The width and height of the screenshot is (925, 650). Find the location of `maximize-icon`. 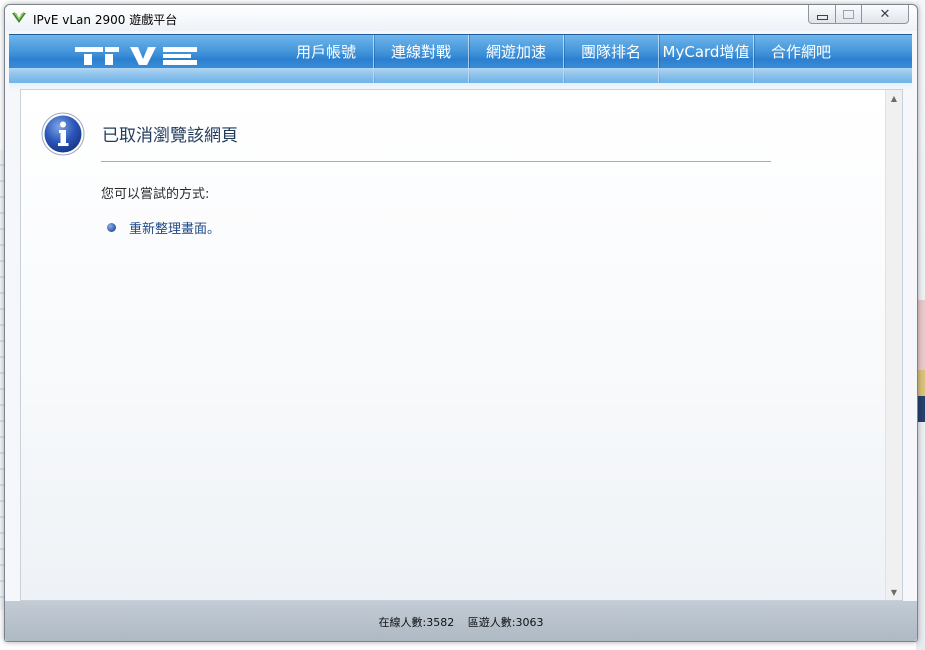

maximize-icon is located at coordinates (848, 14).